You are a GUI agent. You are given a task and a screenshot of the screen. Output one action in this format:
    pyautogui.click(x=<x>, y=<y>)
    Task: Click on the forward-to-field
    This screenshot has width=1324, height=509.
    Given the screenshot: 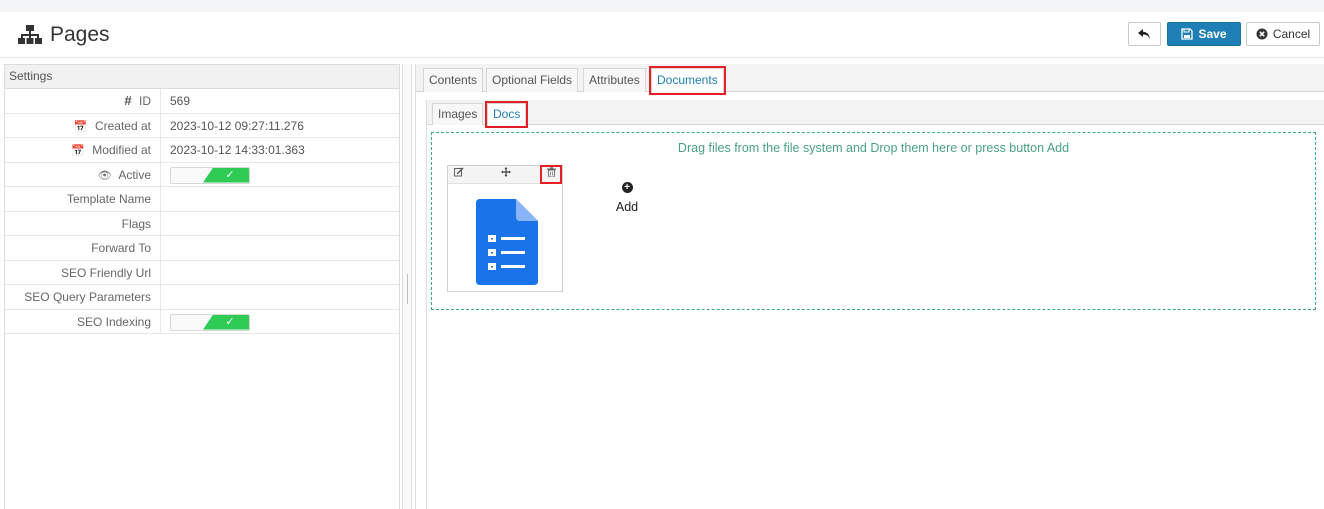 What is the action you would take?
    pyautogui.click(x=279, y=248)
    